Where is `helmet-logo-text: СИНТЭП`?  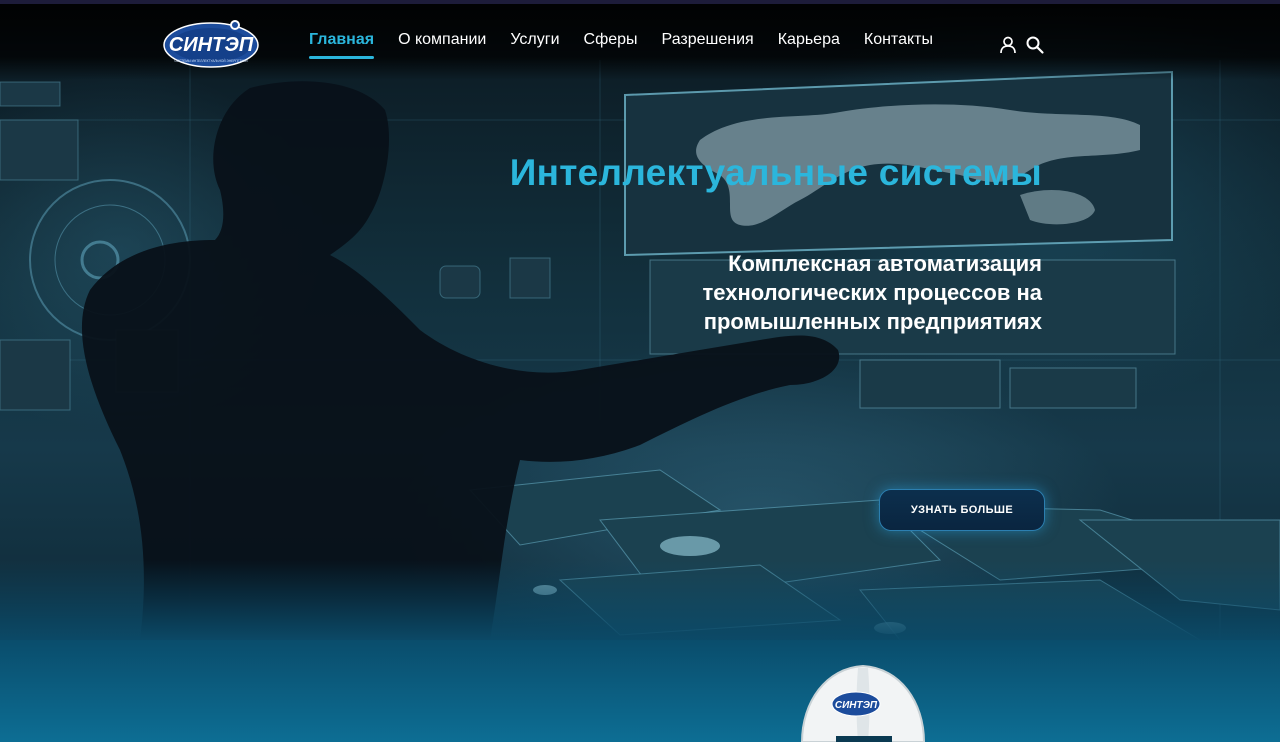 helmet-logo-text: СИНТЭП is located at coordinates (856, 705).